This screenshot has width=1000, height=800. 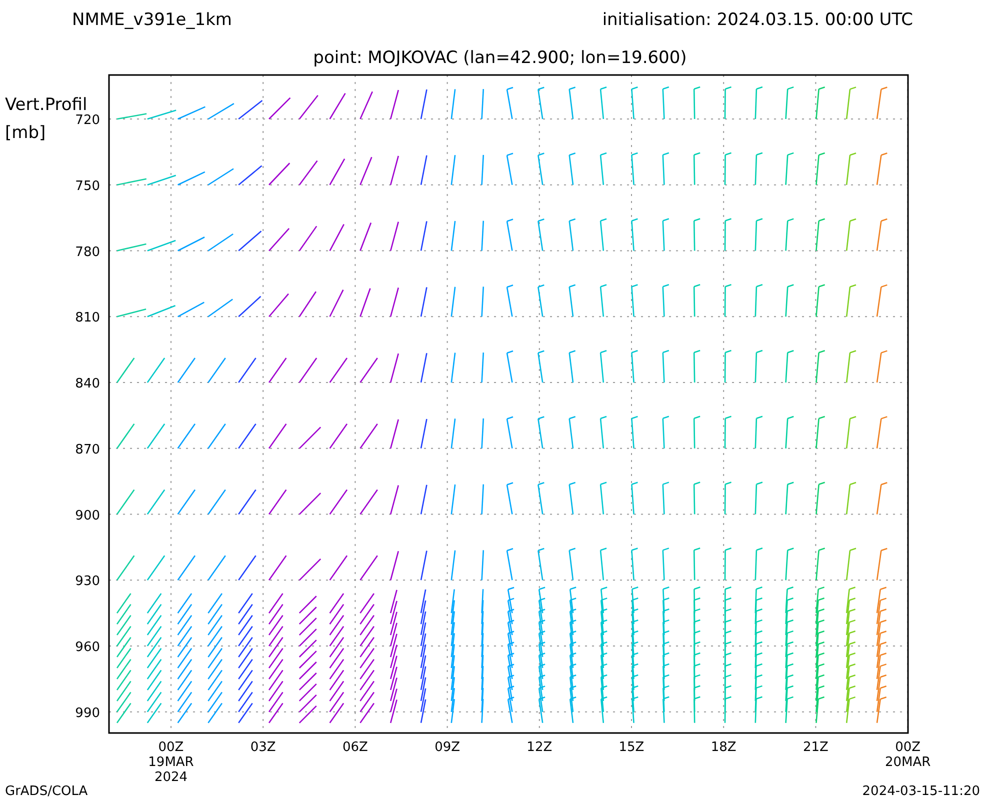 What do you see at coordinates (87, 384) in the screenshot?
I see `y-tick-label: 840` at bounding box center [87, 384].